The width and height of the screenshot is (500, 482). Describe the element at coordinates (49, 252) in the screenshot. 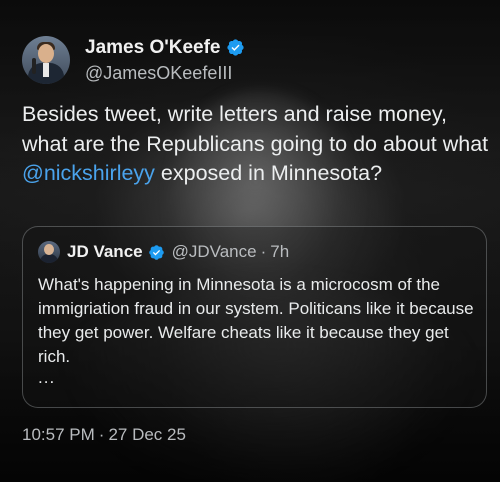

I see `quoted-avatar` at that location.